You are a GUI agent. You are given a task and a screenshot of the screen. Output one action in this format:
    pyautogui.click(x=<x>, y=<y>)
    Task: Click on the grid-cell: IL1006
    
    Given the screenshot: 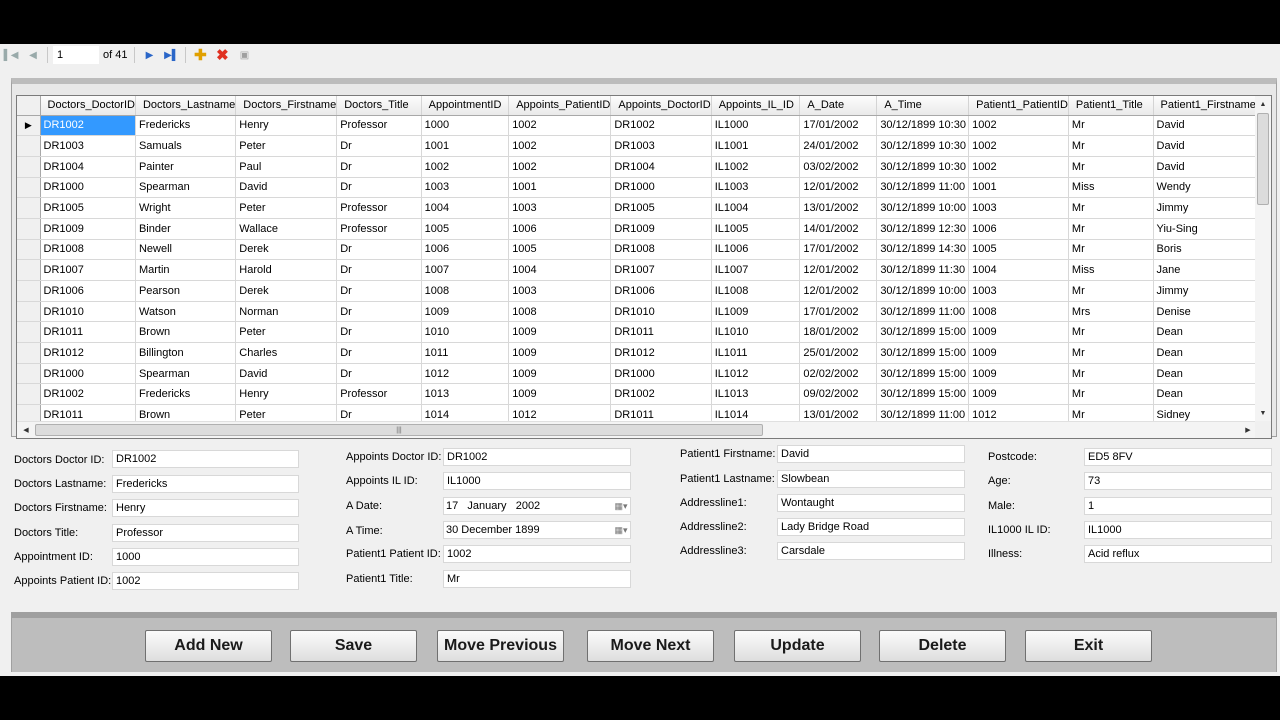 What is the action you would take?
    pyautogui.click(x=756, y=250)
    